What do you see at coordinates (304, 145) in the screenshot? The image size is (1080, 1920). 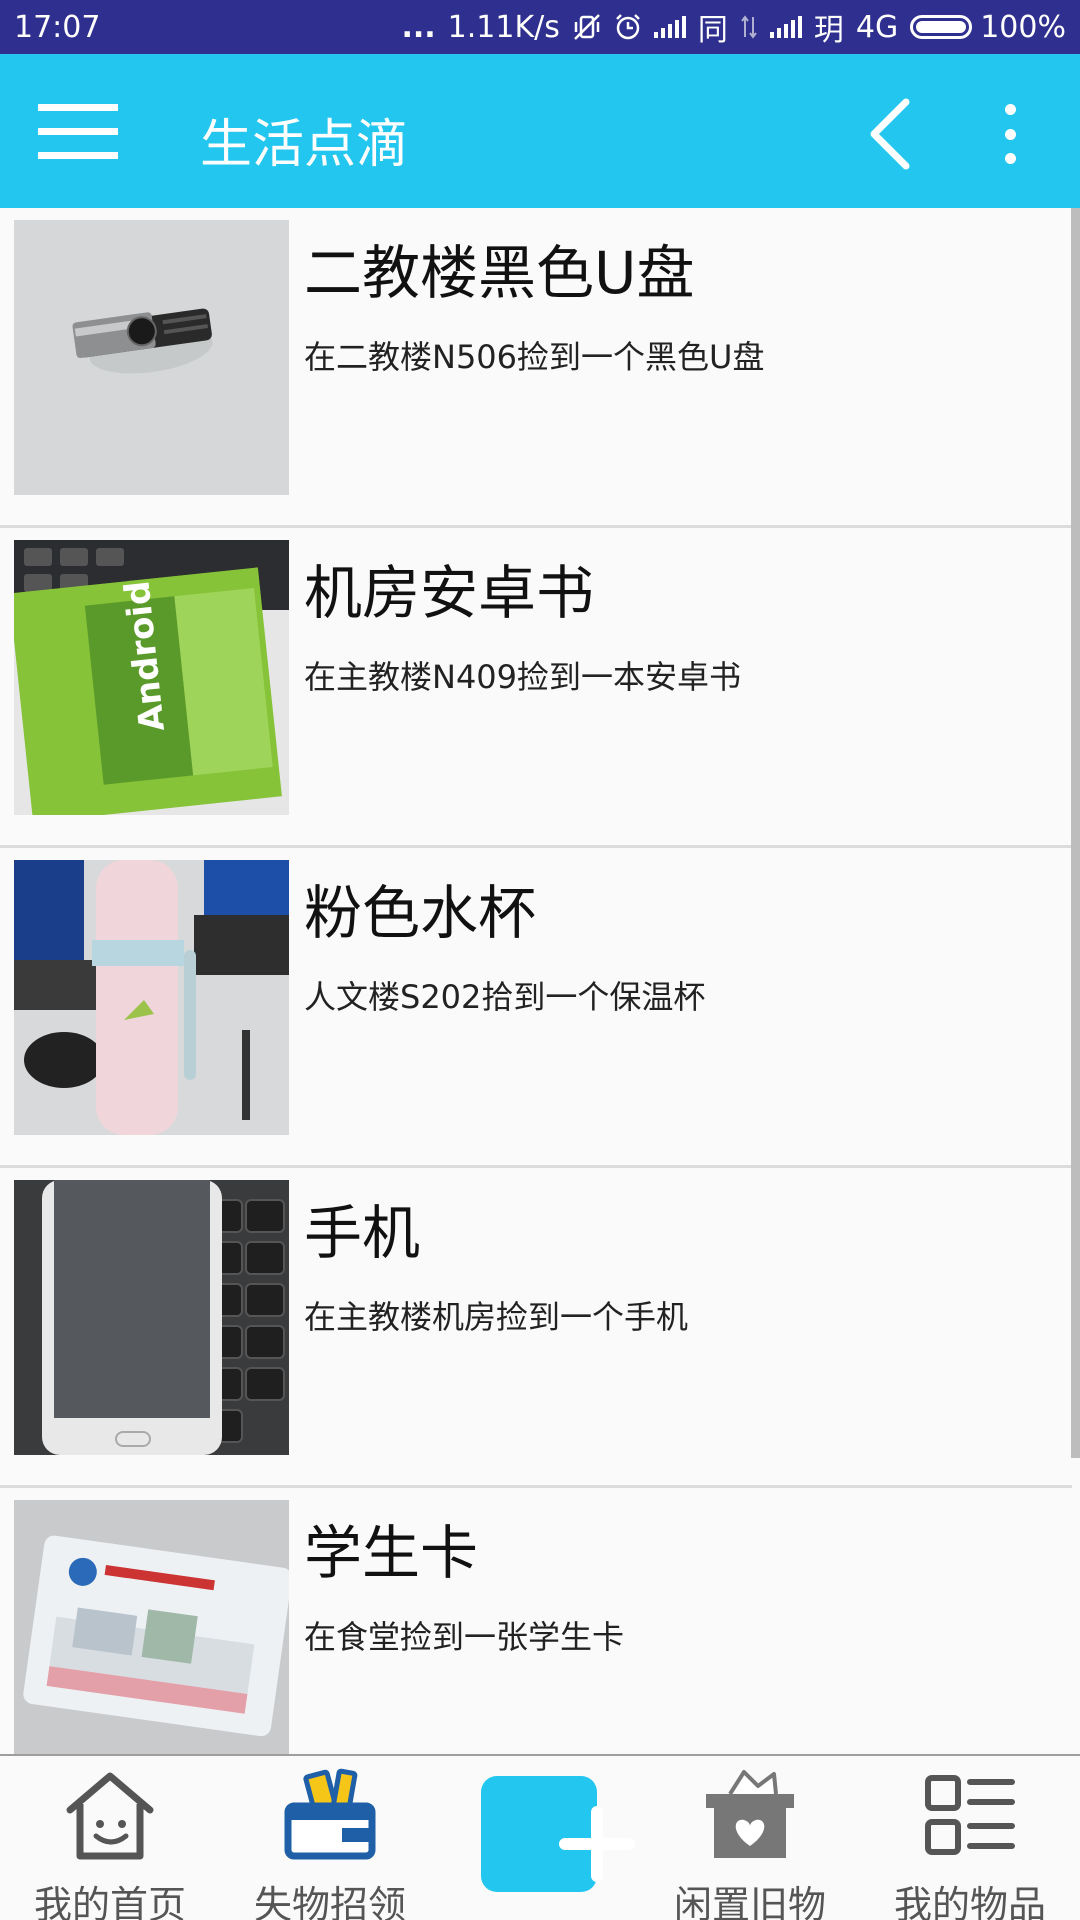 I see `page-title: 生活点滴` at bounding box center [304, 145].